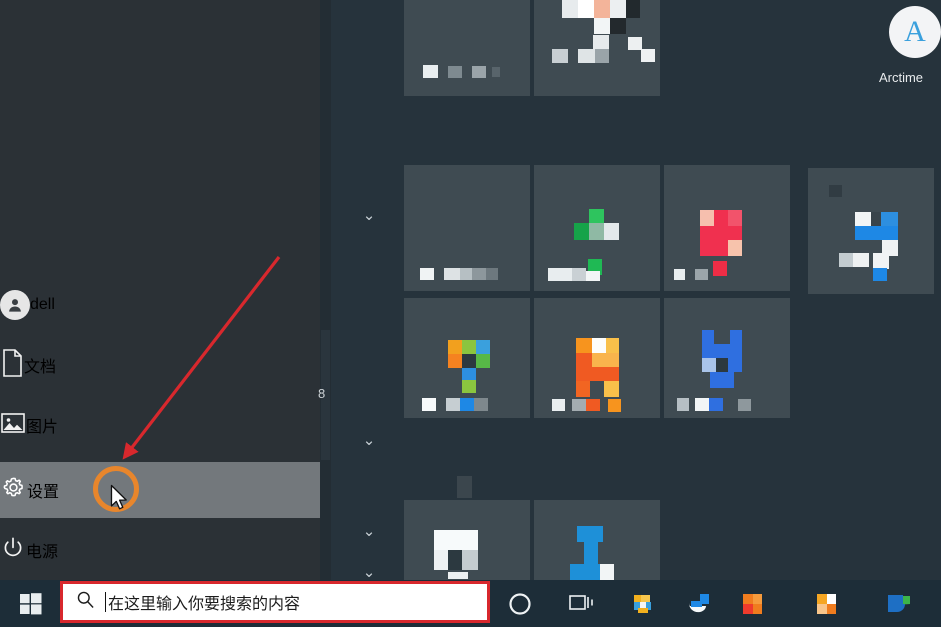  I want to click on cortana-icon, so click(520, 604).